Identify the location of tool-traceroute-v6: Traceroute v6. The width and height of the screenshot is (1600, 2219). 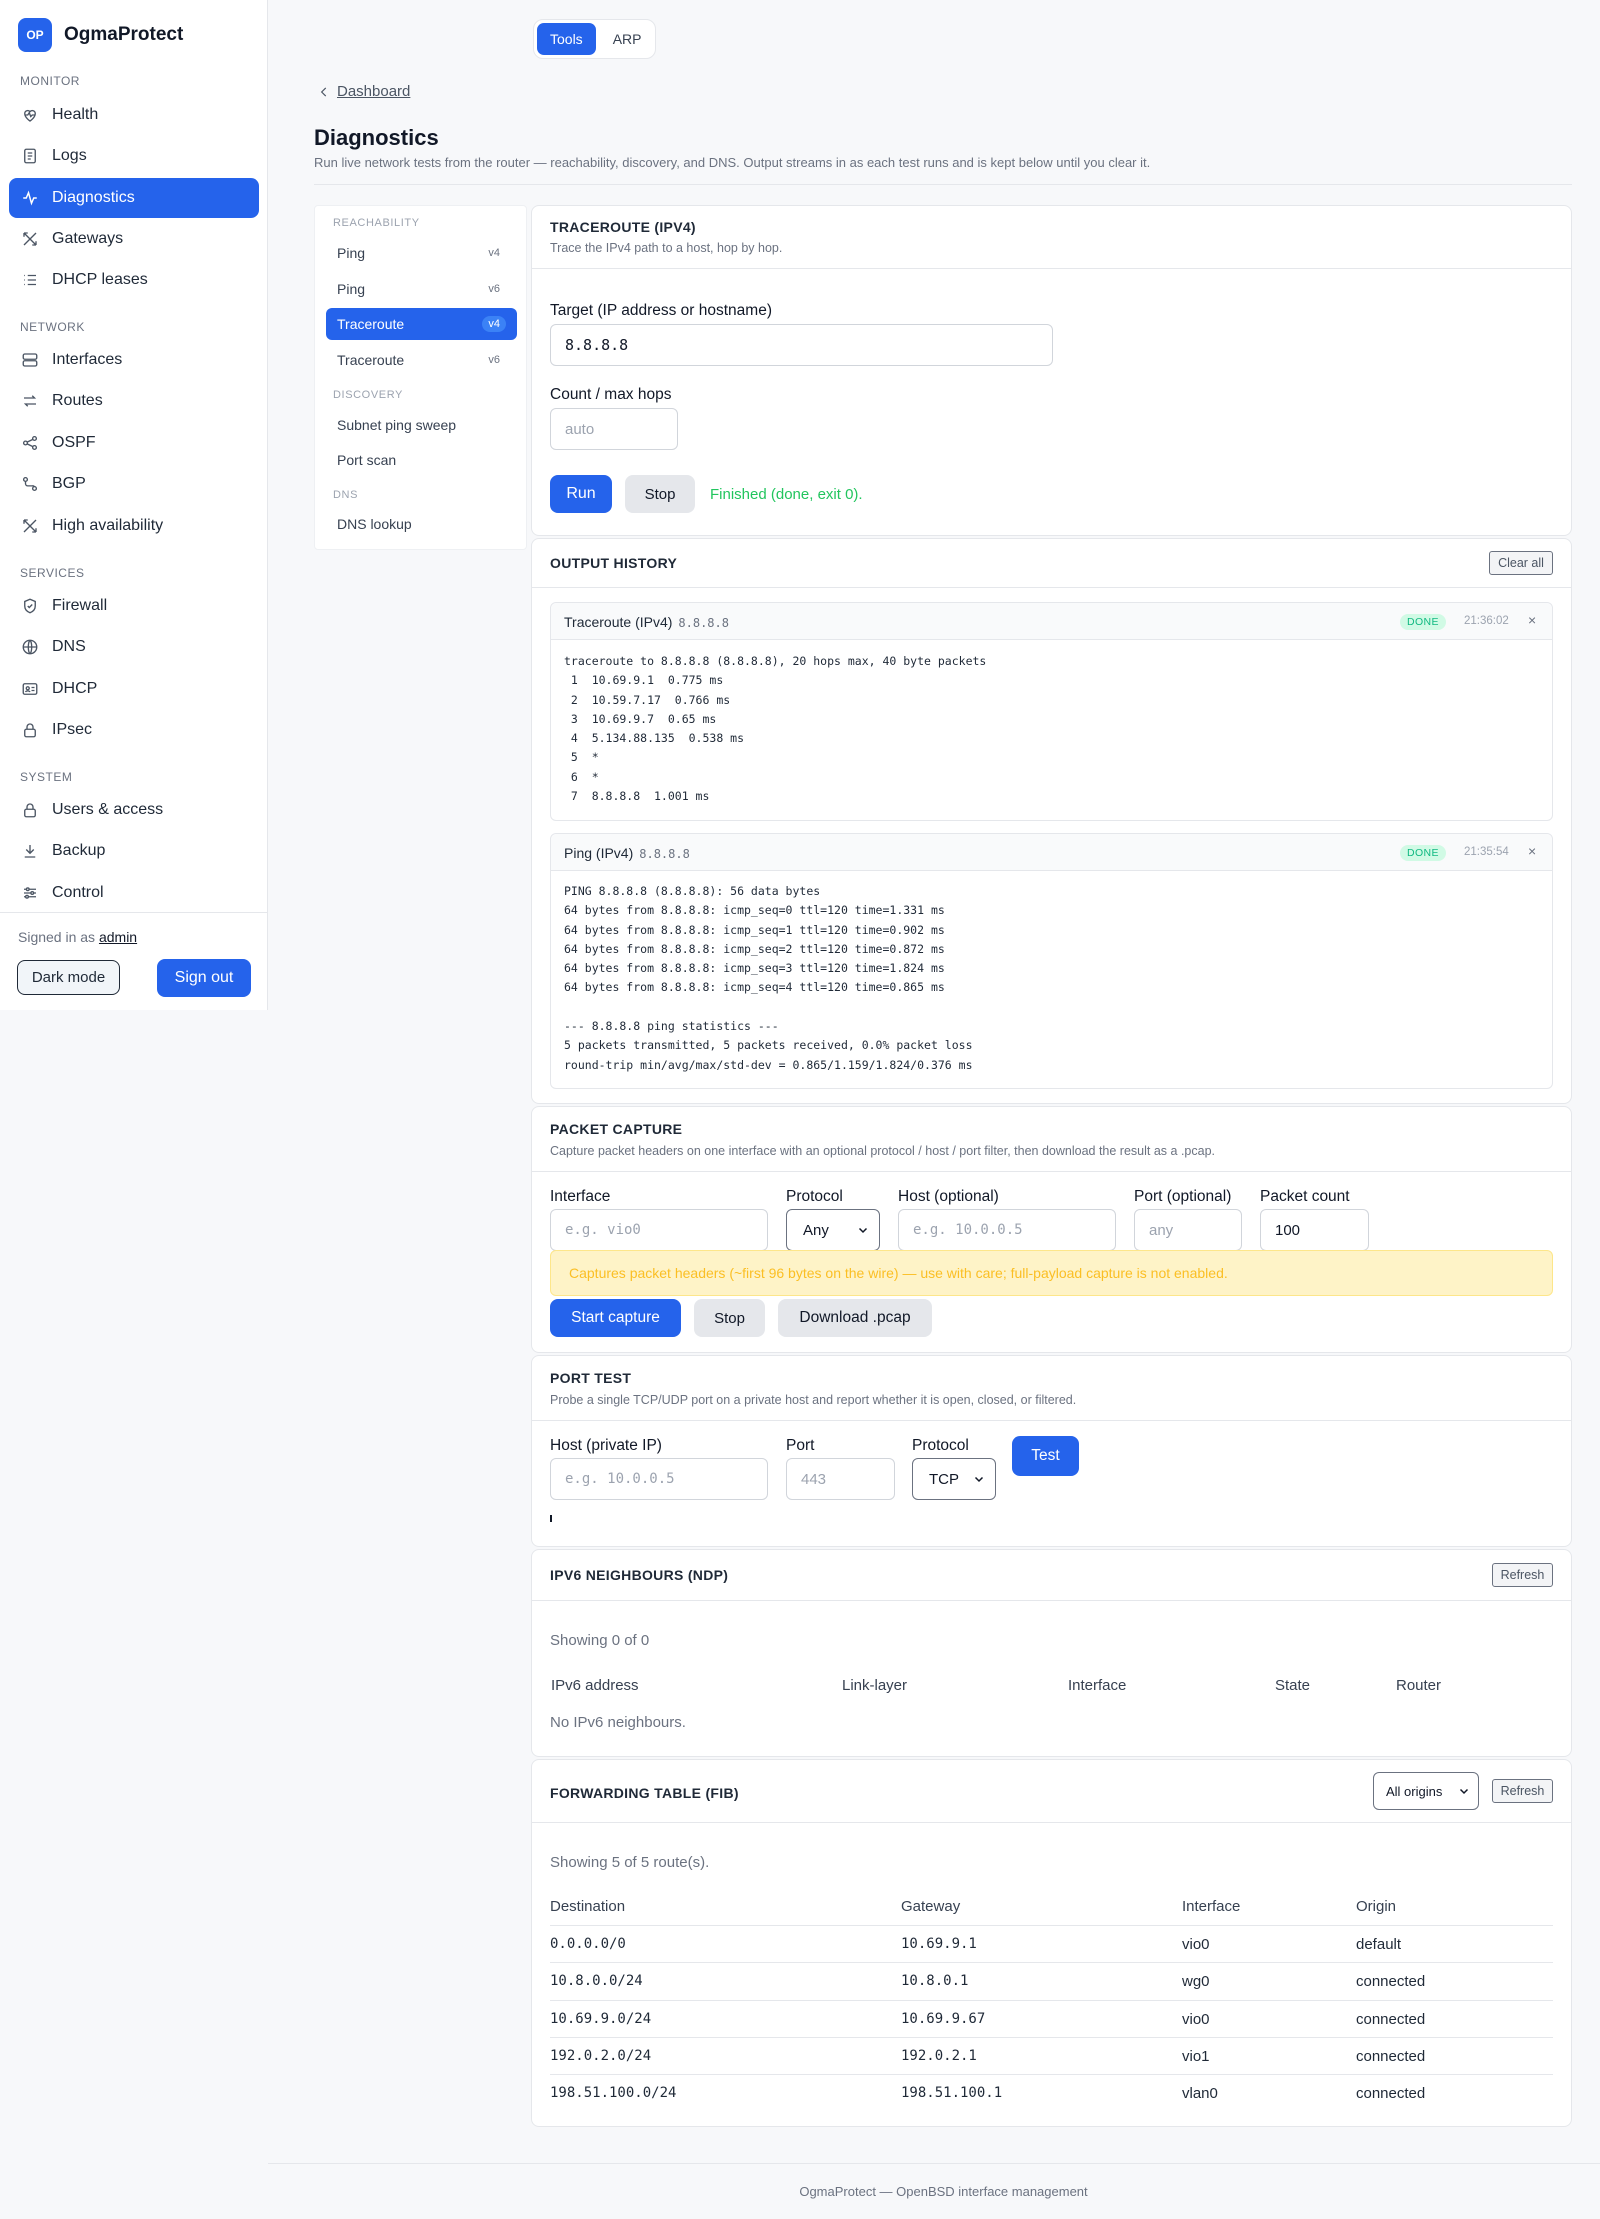
(421, 360).